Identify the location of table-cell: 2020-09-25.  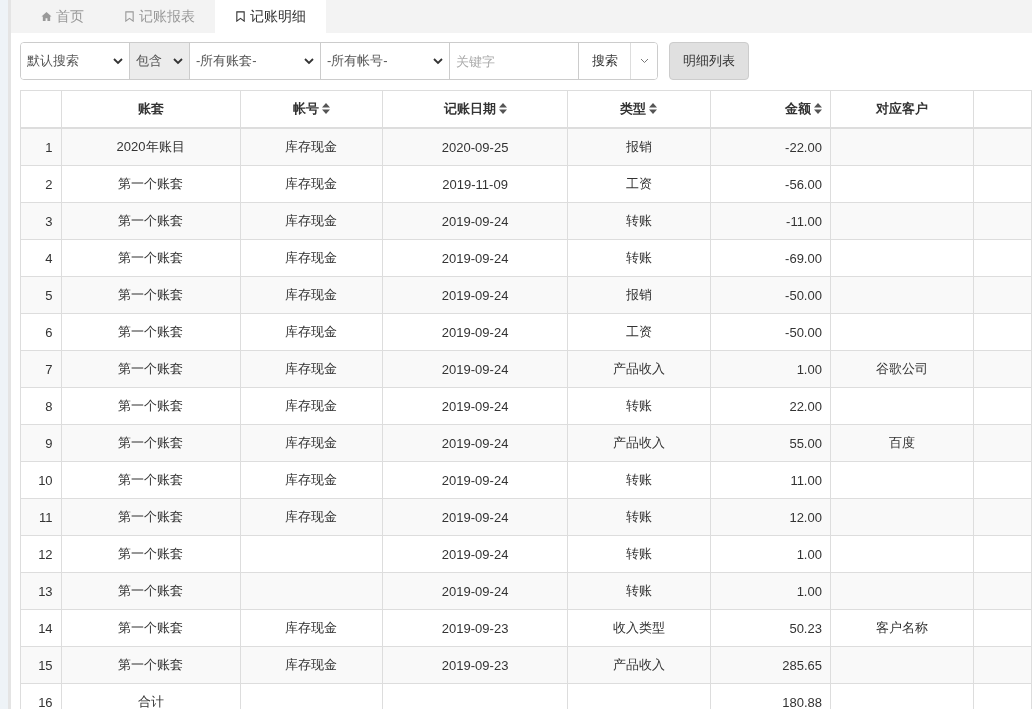
(475, 147).